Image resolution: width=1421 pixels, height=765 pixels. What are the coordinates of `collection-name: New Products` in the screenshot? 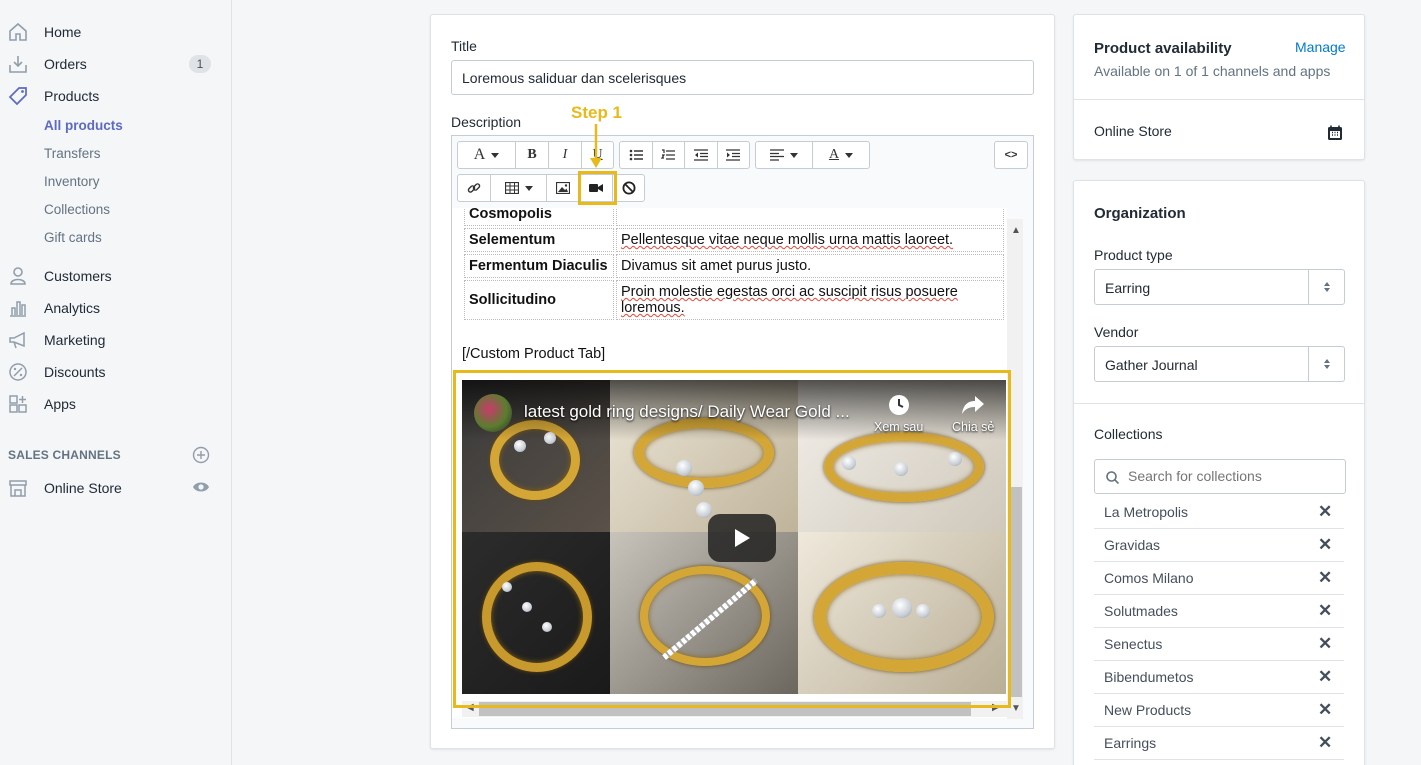 It's located at (1148, 710).